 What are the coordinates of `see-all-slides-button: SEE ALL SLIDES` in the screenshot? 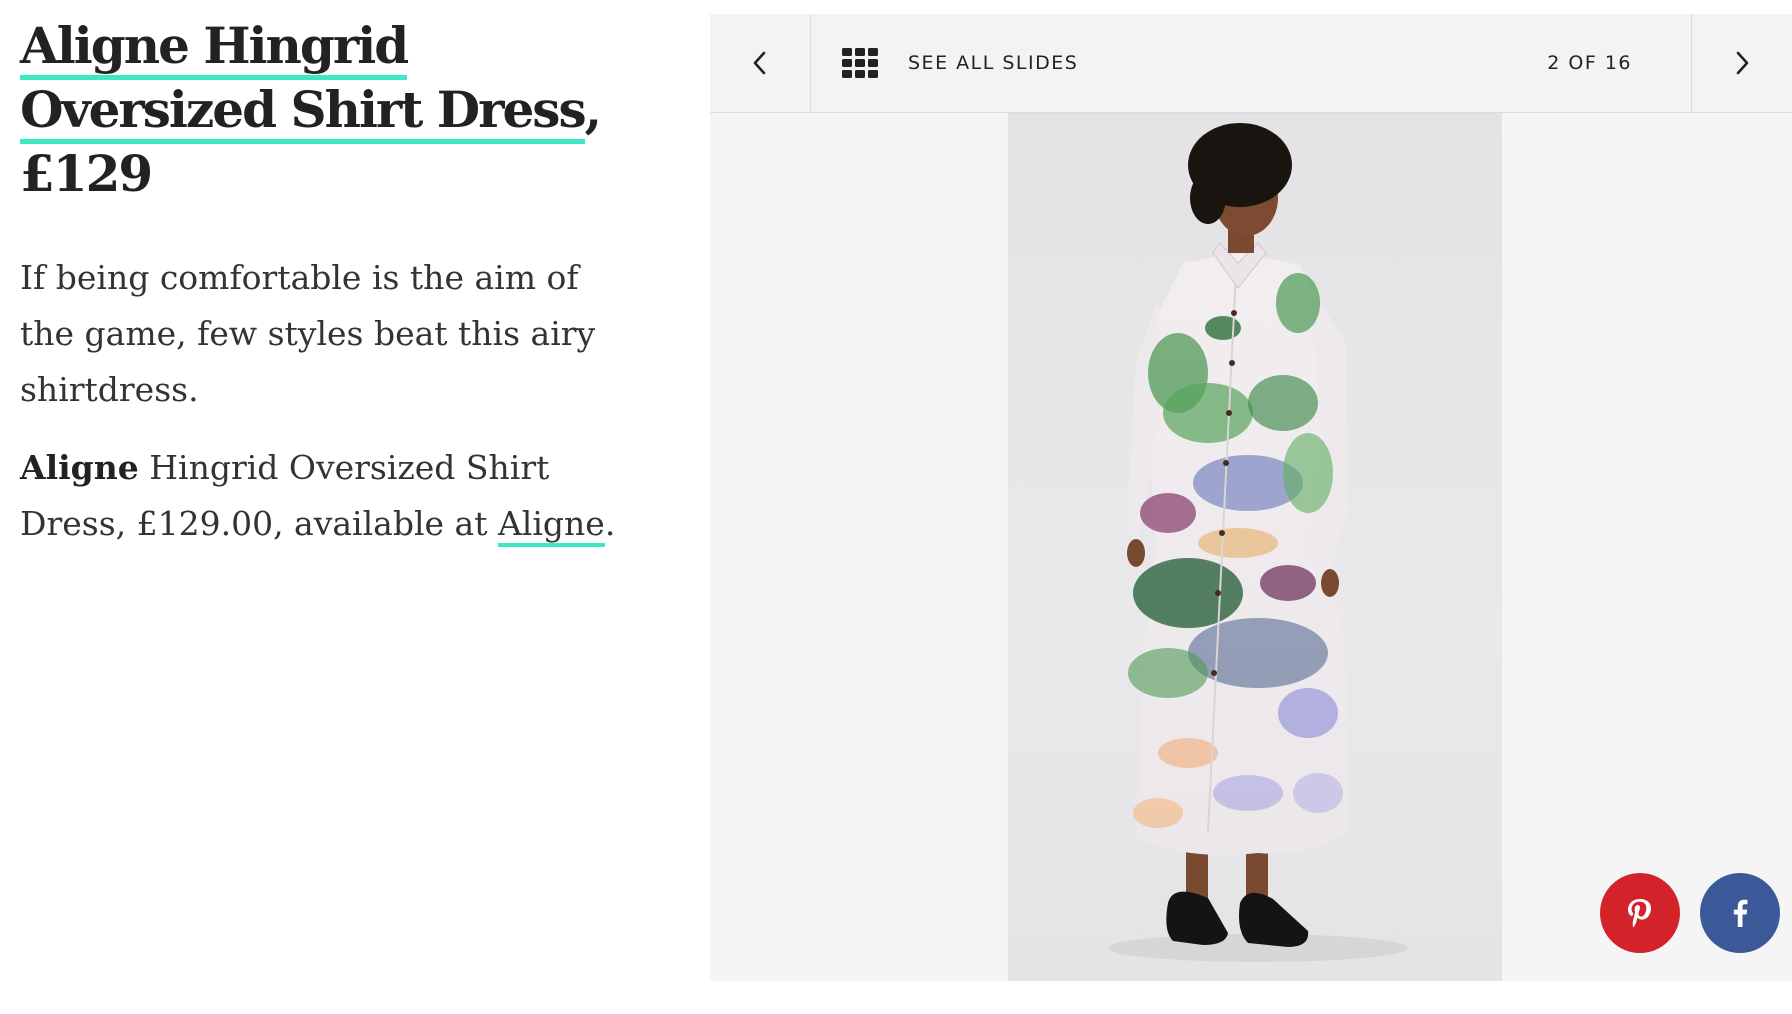 It's located at (960, 63).